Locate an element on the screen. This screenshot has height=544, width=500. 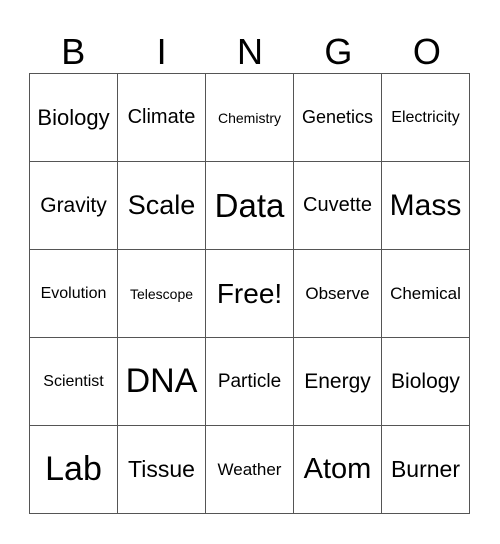
bingo-cell: Telescope is located at coordinates (161, 293).